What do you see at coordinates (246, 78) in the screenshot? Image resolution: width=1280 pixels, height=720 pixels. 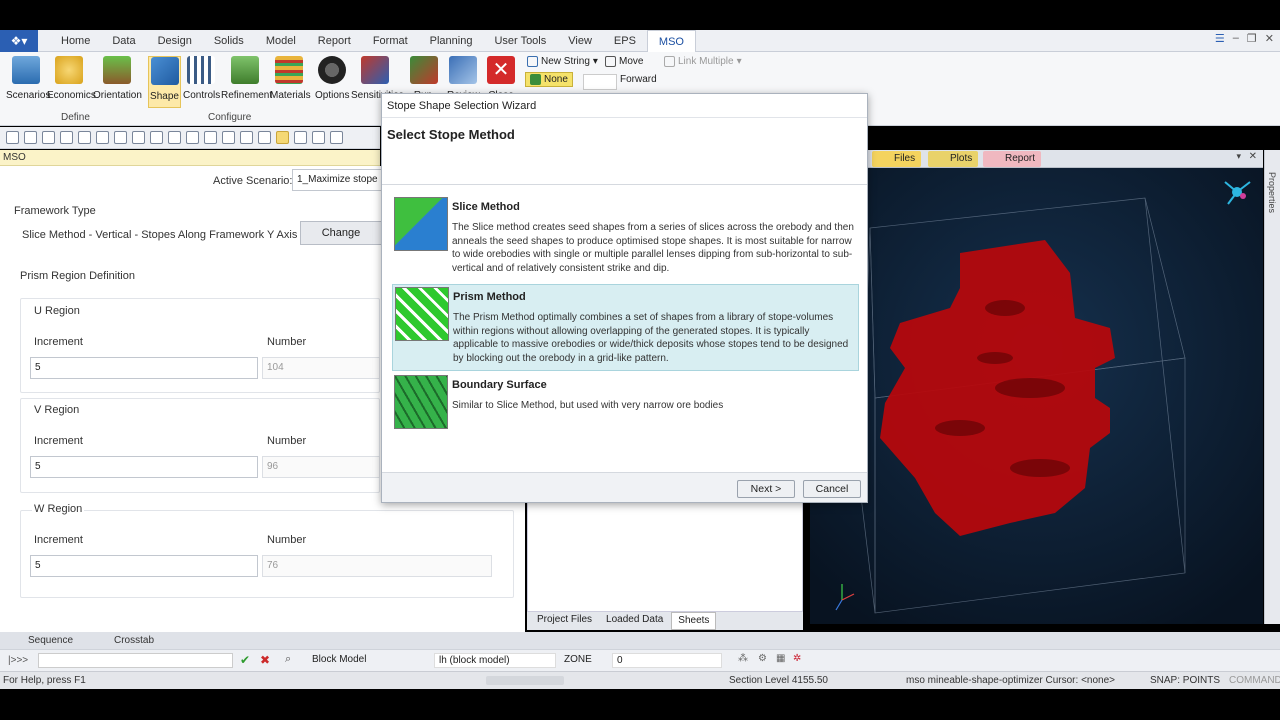 I see `refinement-button: Refinement` at bounding box center [246, 78].